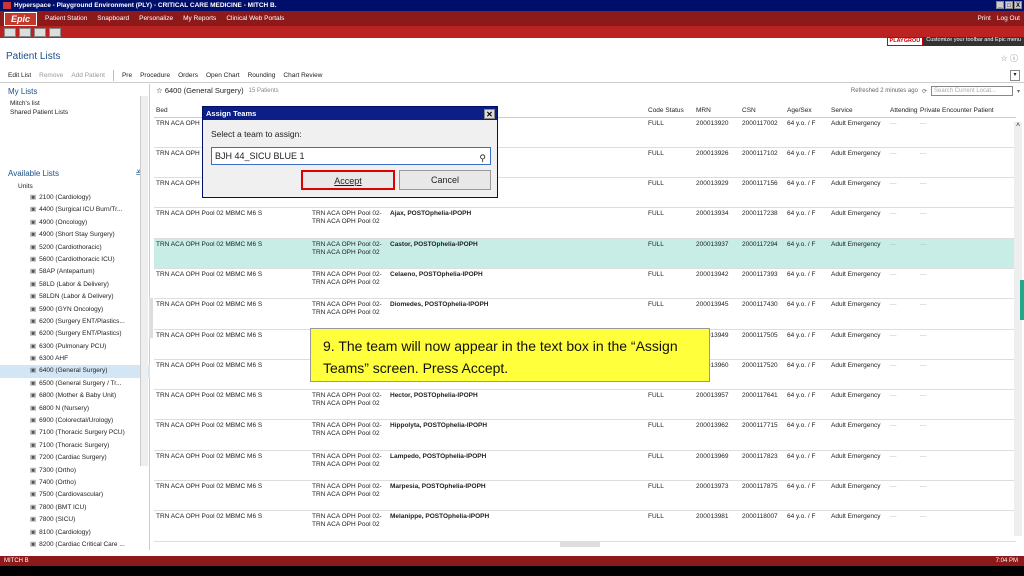  What do you see at coordinates (75, 433) in the screenshot?
I see `unit-list-item: ▣ 7100 (Thoracic Surgery PCU)` at bounding box center [75, 433].